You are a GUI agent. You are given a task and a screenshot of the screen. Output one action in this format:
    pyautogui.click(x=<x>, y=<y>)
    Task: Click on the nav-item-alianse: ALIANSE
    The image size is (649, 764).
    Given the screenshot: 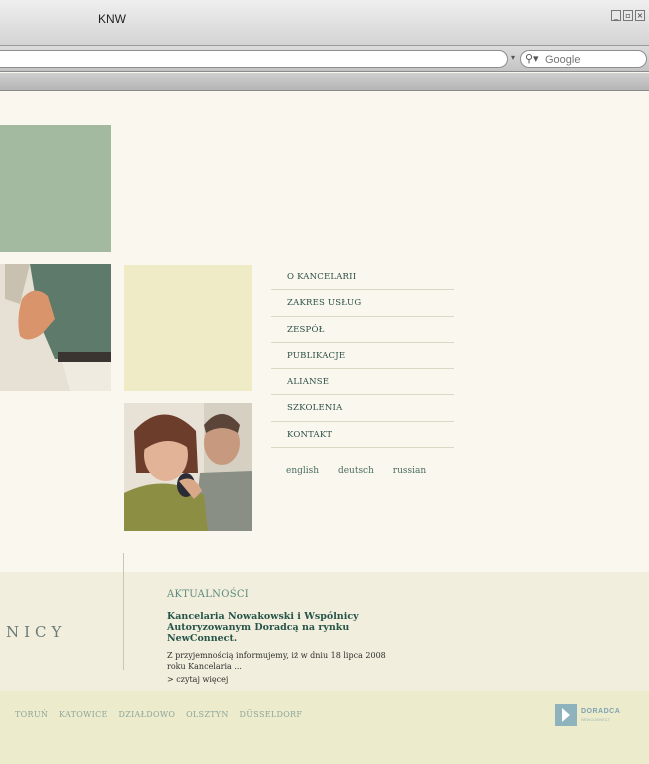 What is the action you would take?
    pyautogui.click(x=362, y=382)
    